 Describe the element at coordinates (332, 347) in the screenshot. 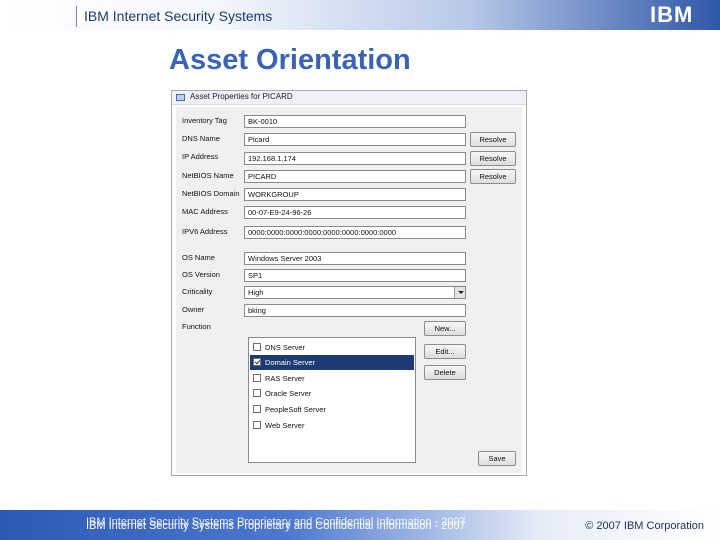

I see `function-item-dns-server: DNS Server` at that location.